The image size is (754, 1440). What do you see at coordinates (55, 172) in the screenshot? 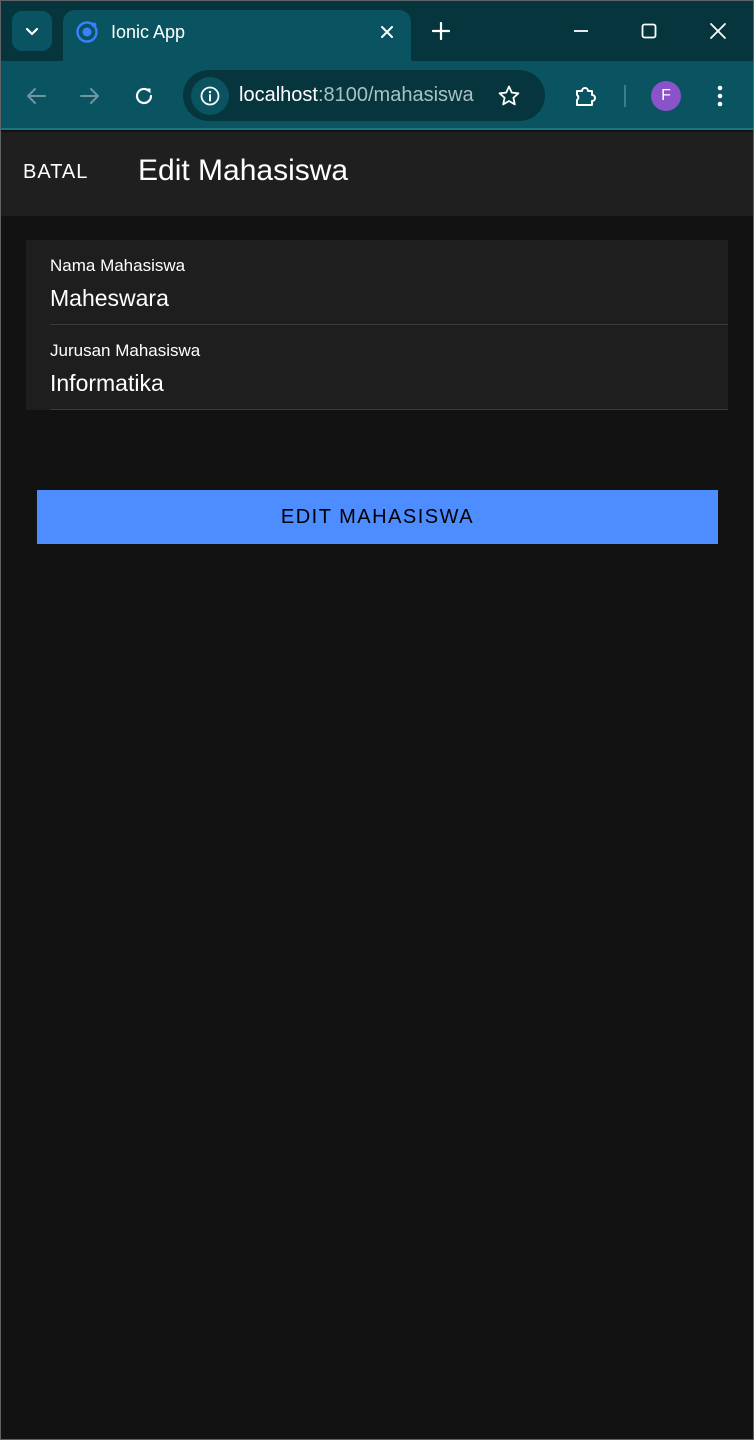
I see `cancel-button: BATAL` at bounding box center [55, 172].